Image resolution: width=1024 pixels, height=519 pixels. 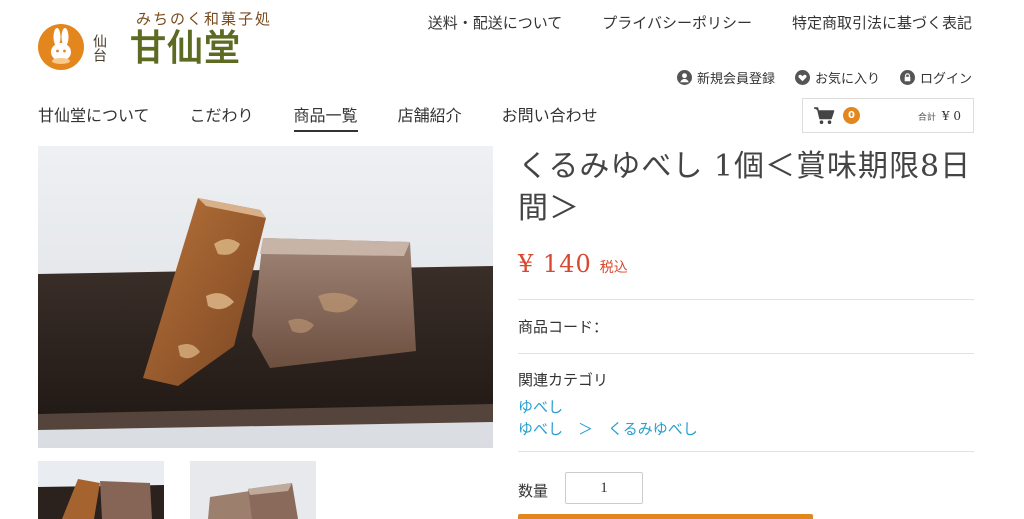 What do you see at coordinates (735, 79) in the screenshot?
I see `register-label: 新規会員登録` at bounding box center [735, 79].